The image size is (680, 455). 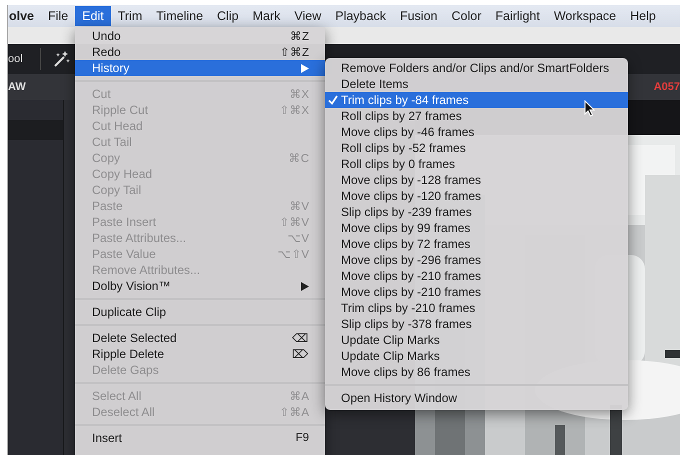 What do you see at coordinates (200, 286) in the screenshot?
I see `menu-item: Dolby Vision™` at bounding box center [200, 286].